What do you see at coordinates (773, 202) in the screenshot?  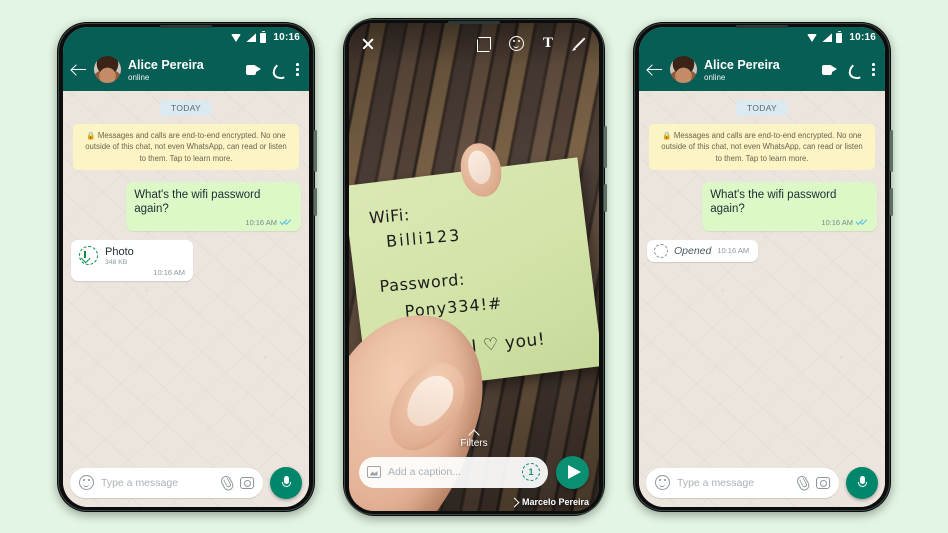 I see `outgoing-message-text: What's the wifi password again?` at bounding box center [773, 202].